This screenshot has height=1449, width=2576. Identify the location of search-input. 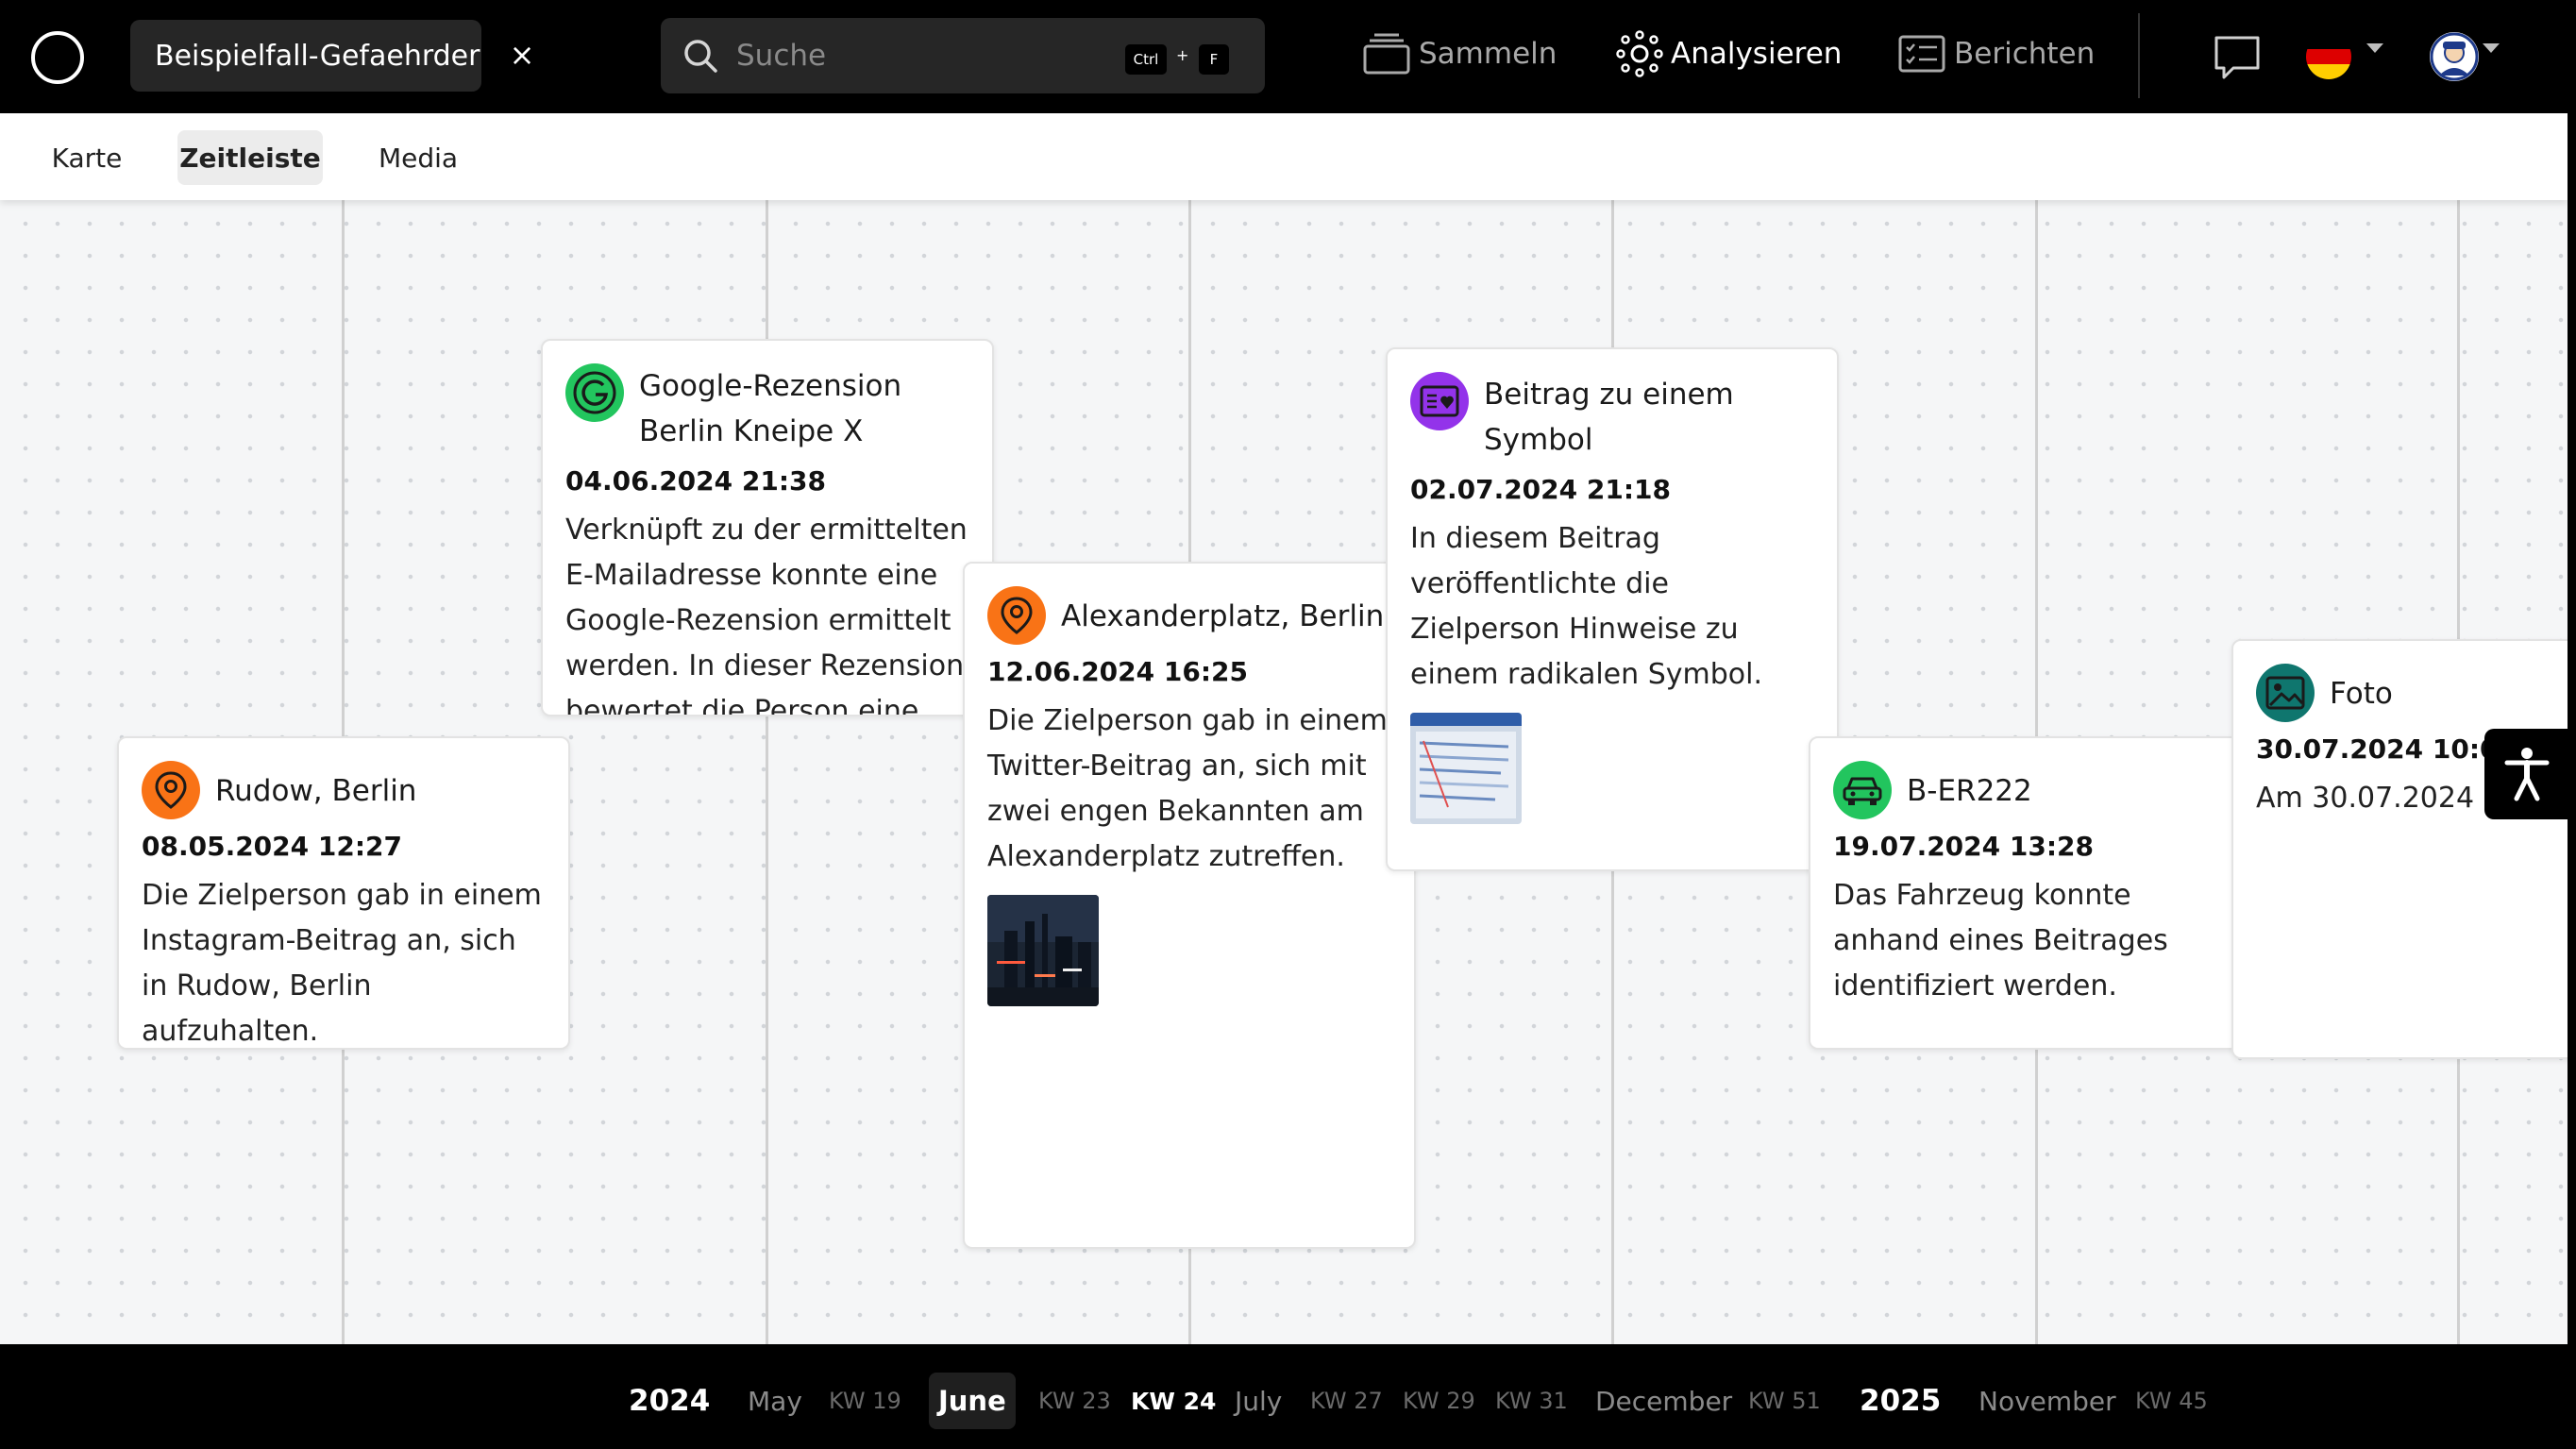
(915, 55).